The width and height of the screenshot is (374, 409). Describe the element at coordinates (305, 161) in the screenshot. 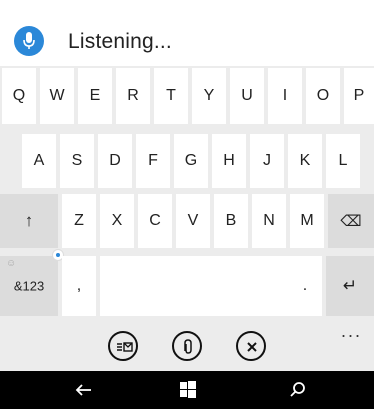

I see `key-k: K` at that location.